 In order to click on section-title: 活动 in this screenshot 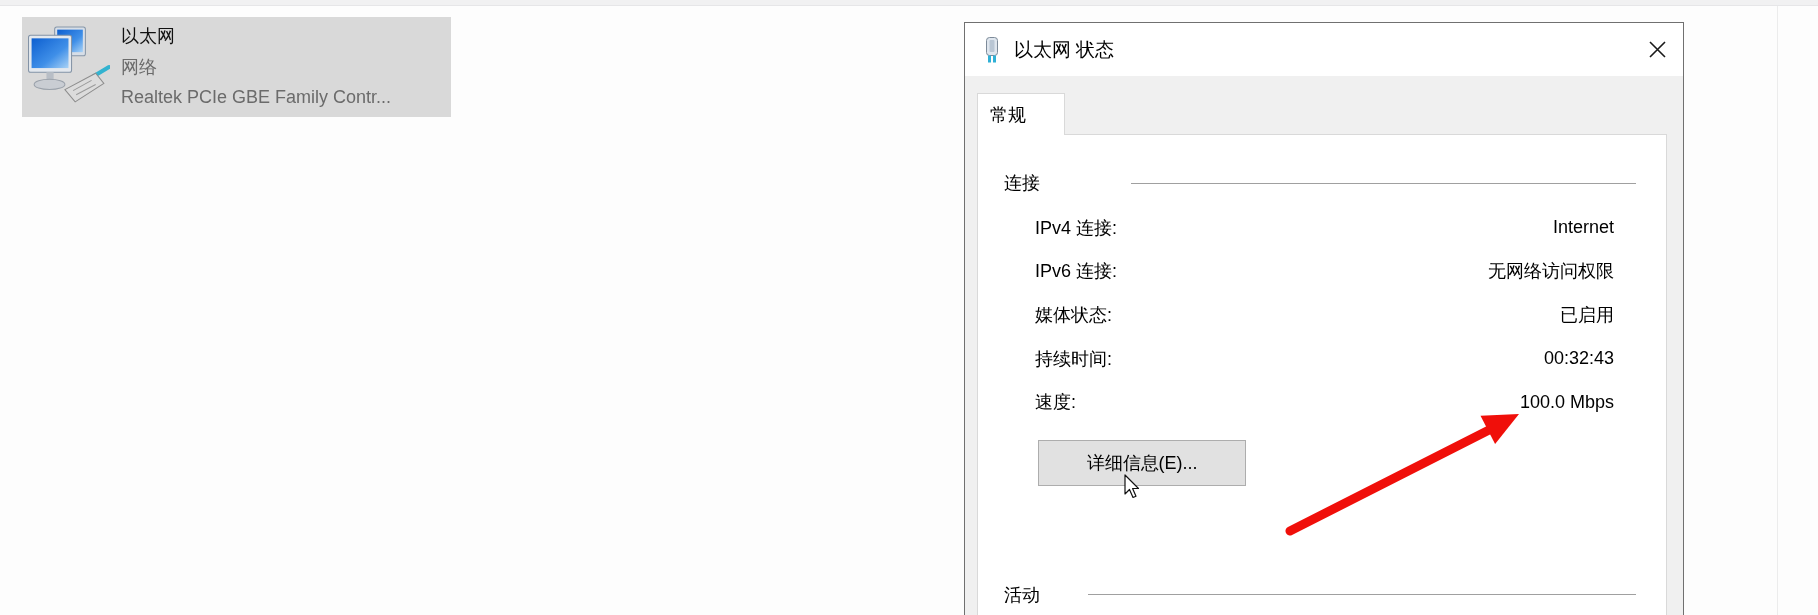, I will do `click(1022, 595)`.